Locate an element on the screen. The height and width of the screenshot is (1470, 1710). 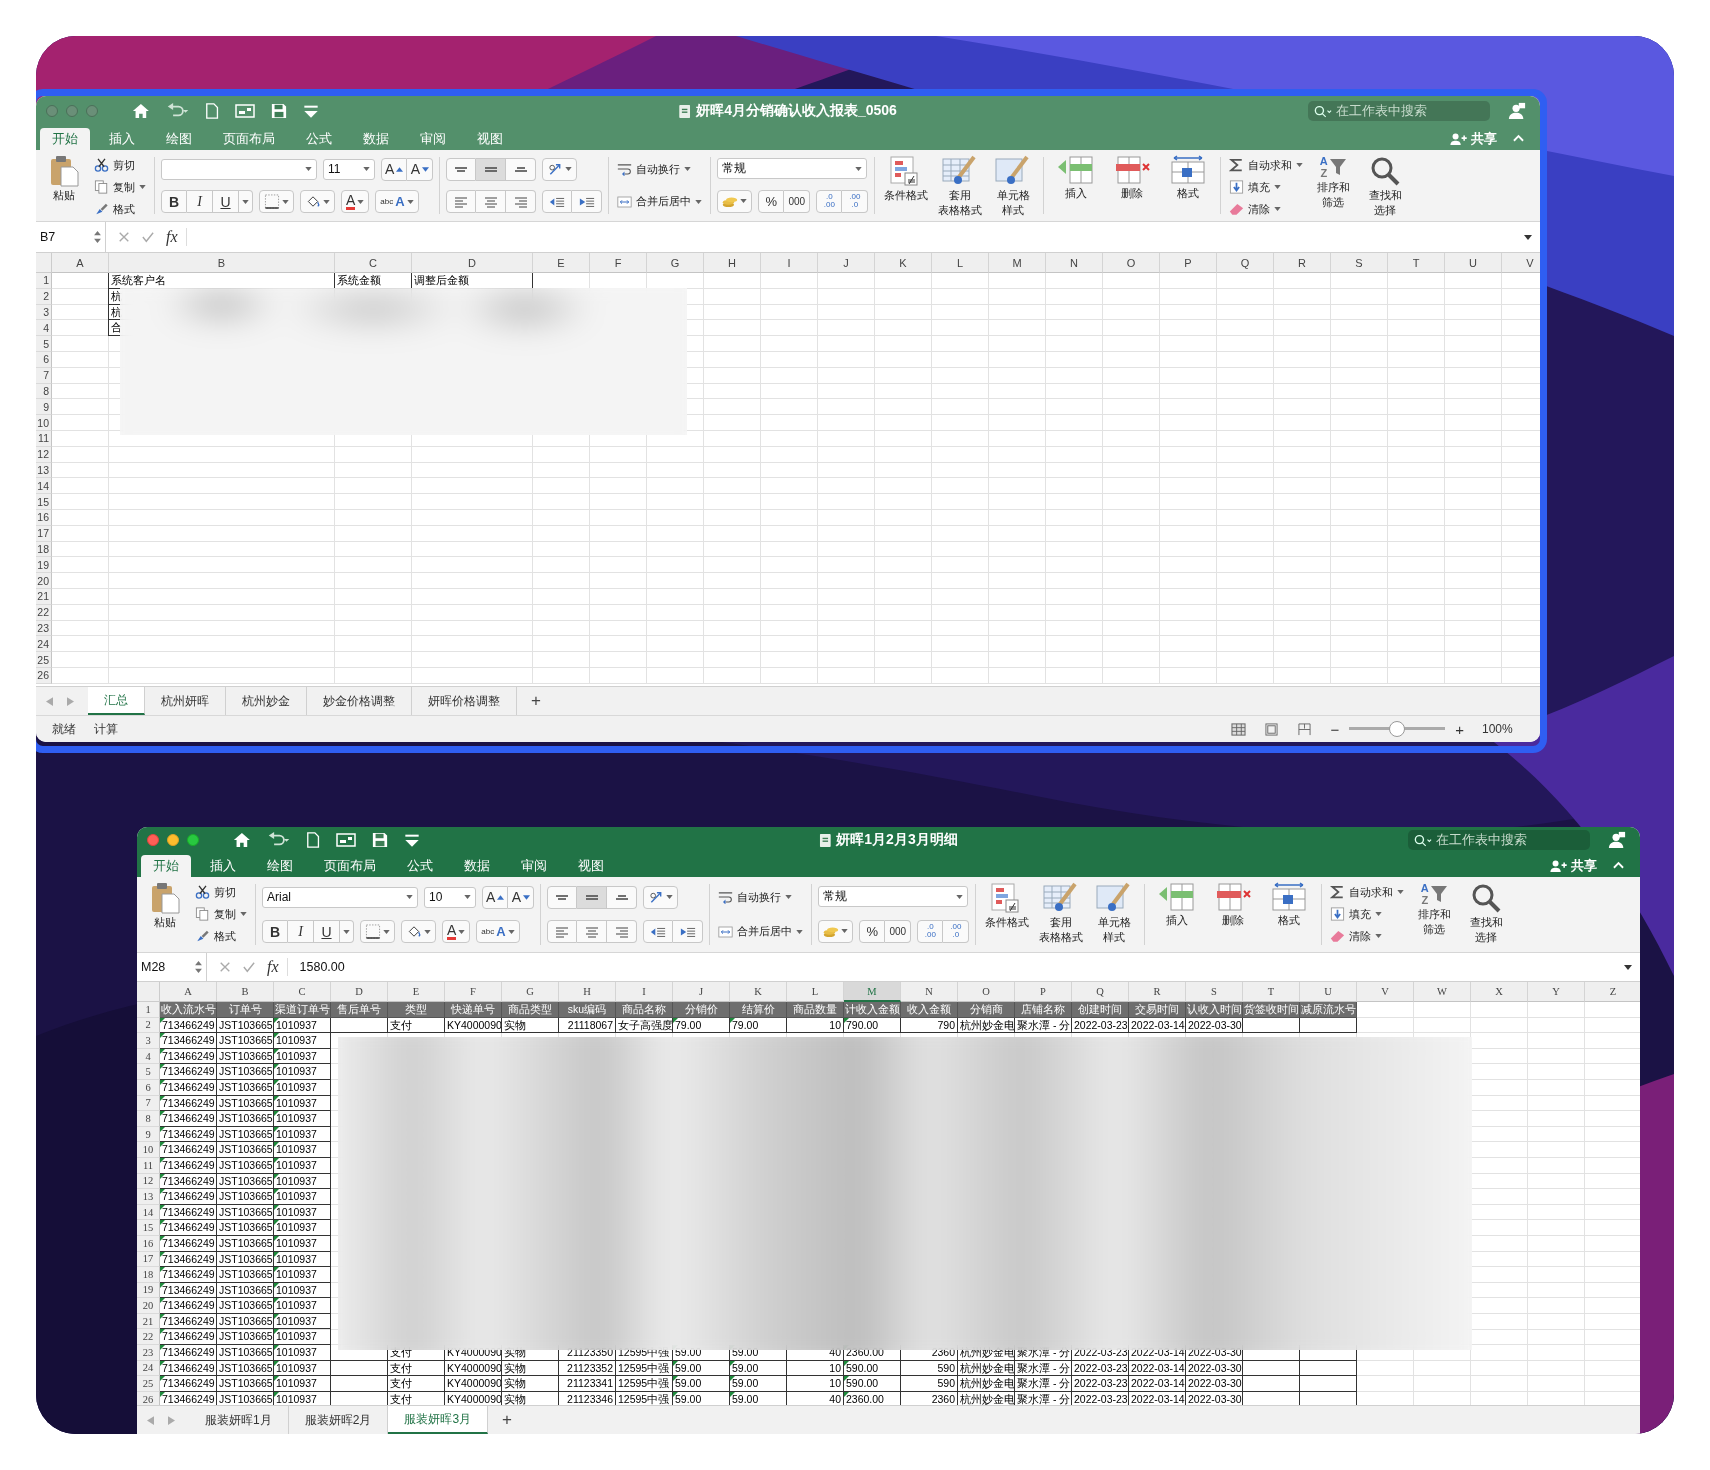
column-header: D is located at coordinates (359, 992).